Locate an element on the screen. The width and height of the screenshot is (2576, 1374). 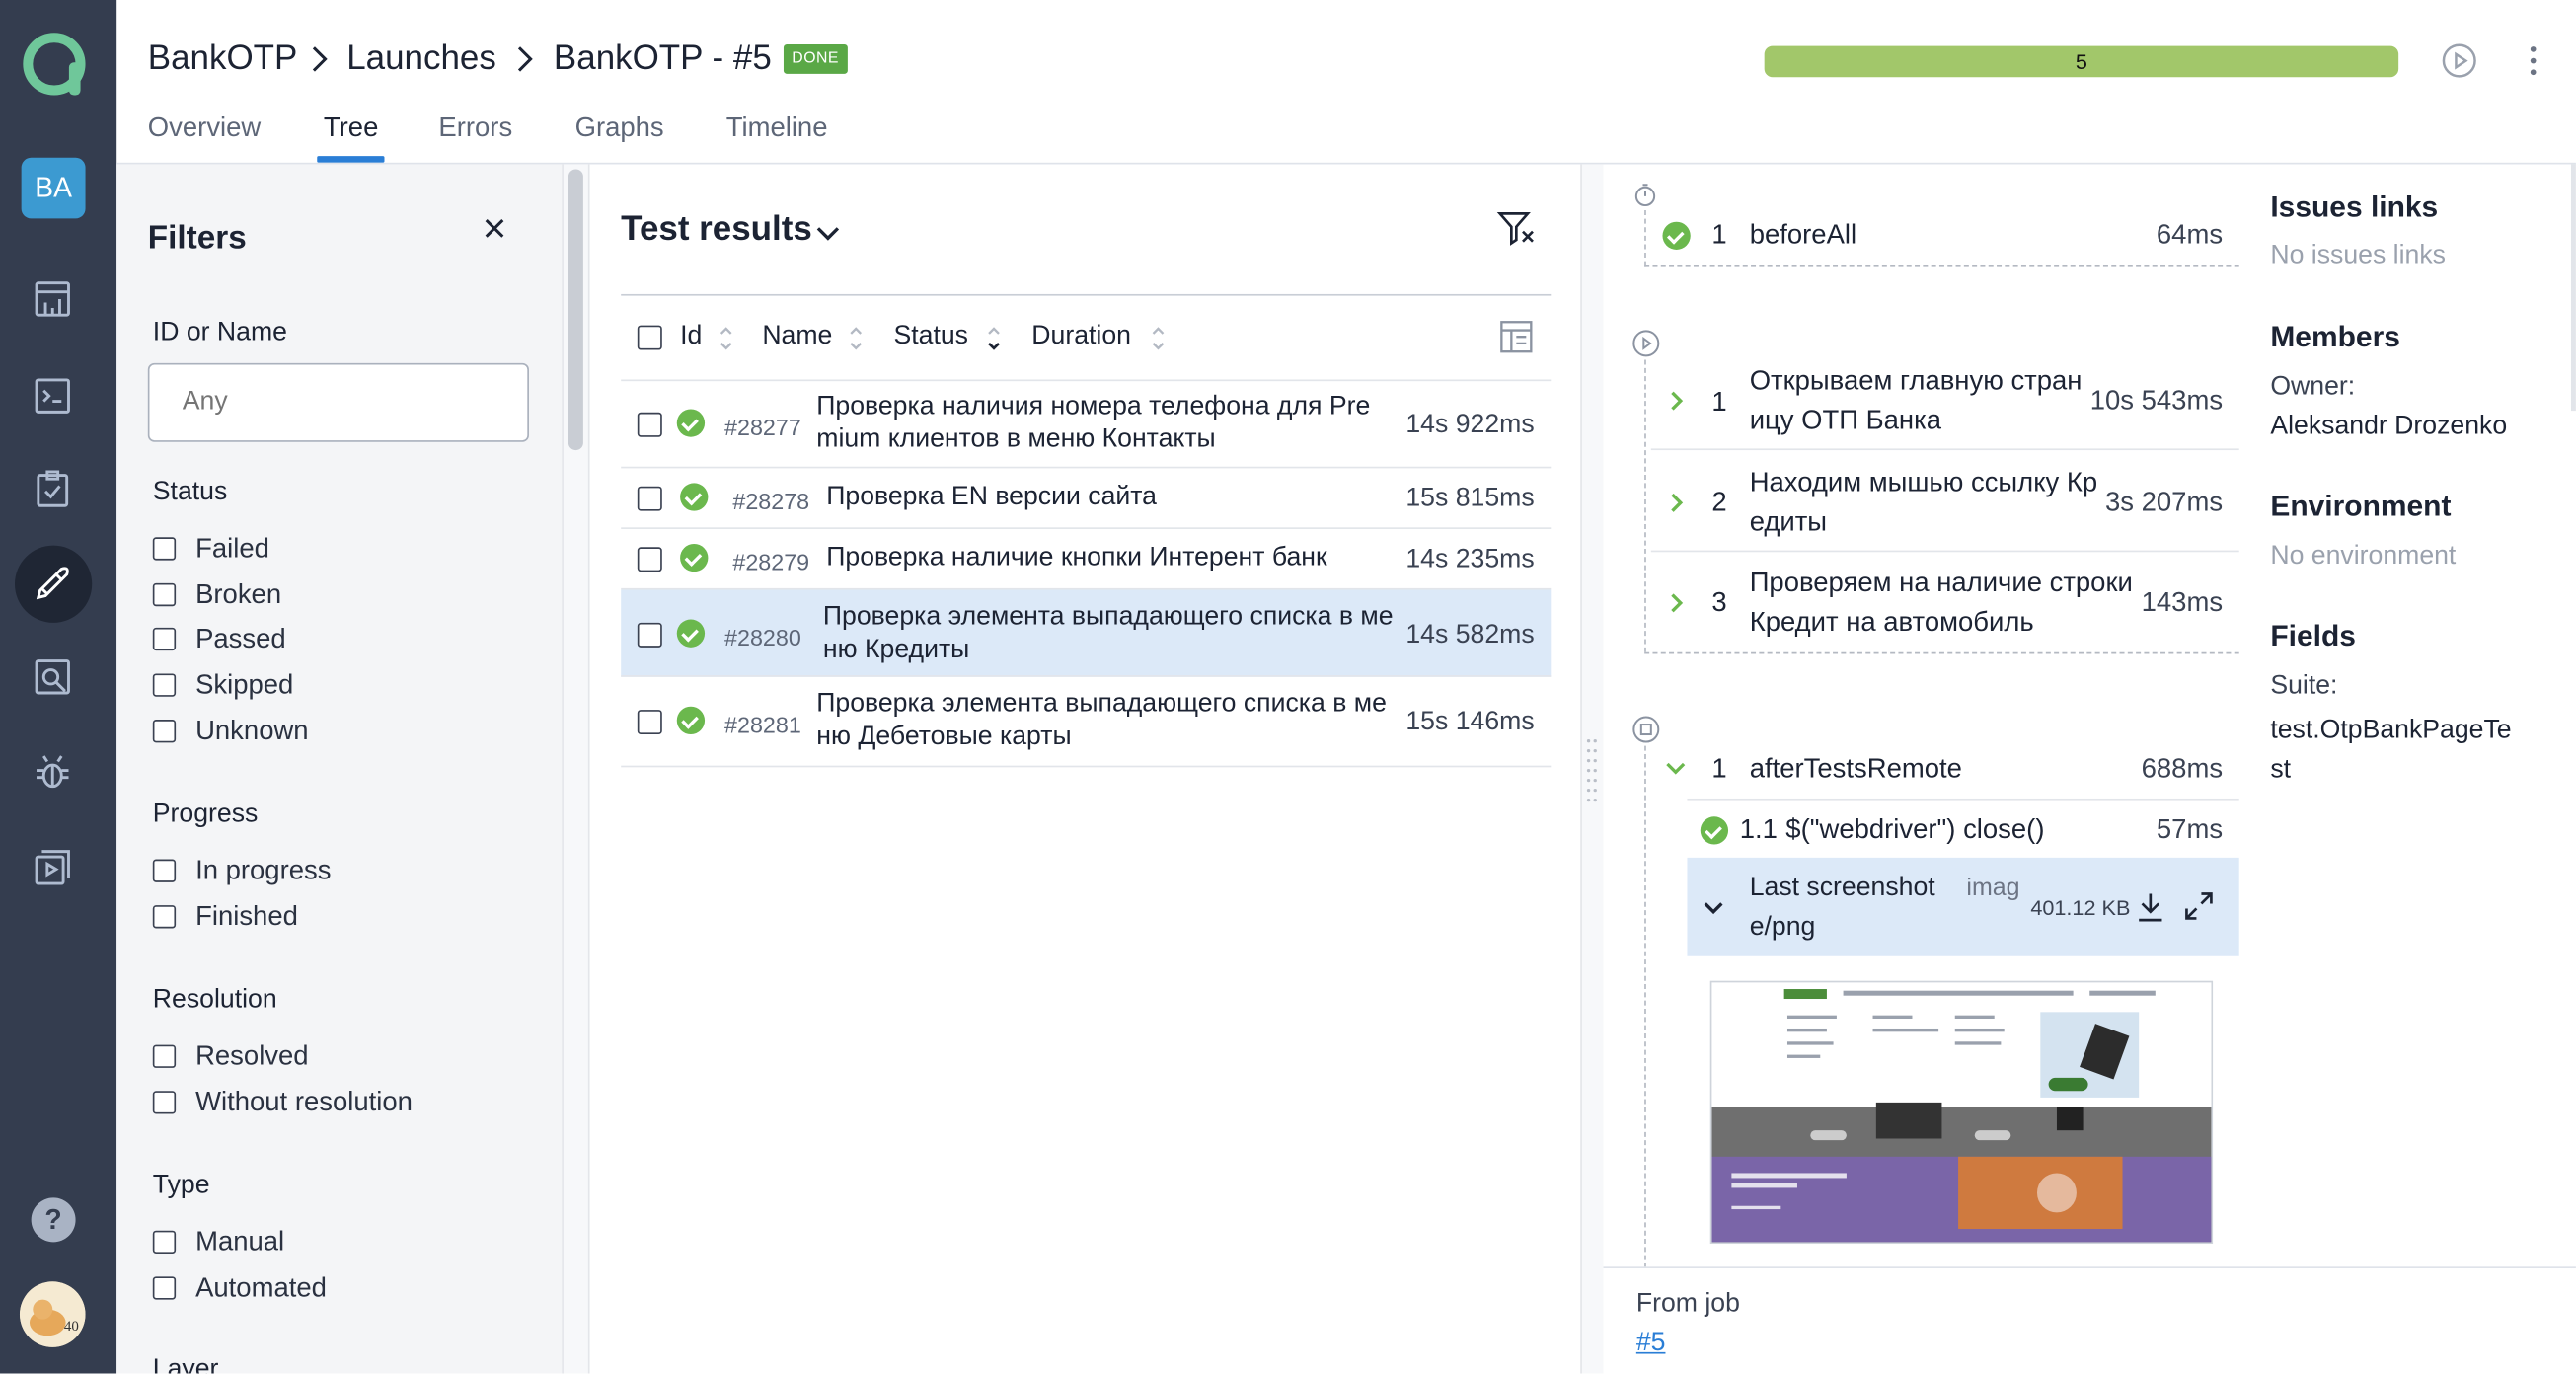
type-section-label: Type is located at coordinates (181, 1185).